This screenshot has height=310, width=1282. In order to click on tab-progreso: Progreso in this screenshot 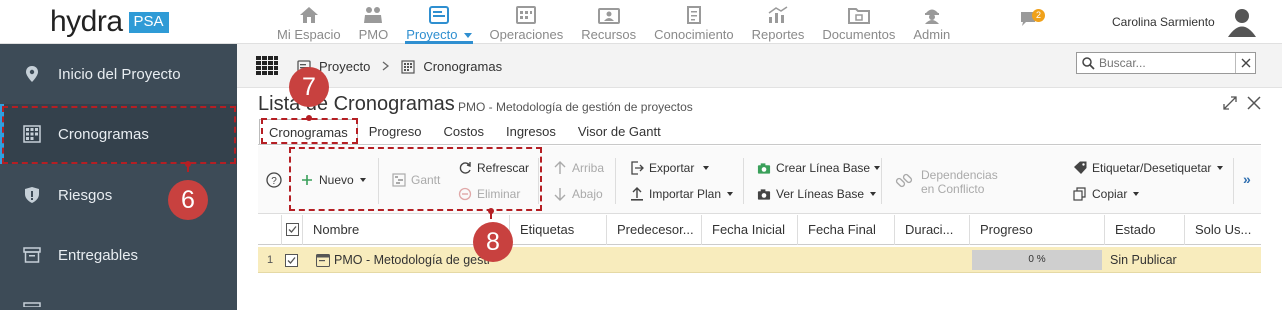, I will do `click(395, 132)`.